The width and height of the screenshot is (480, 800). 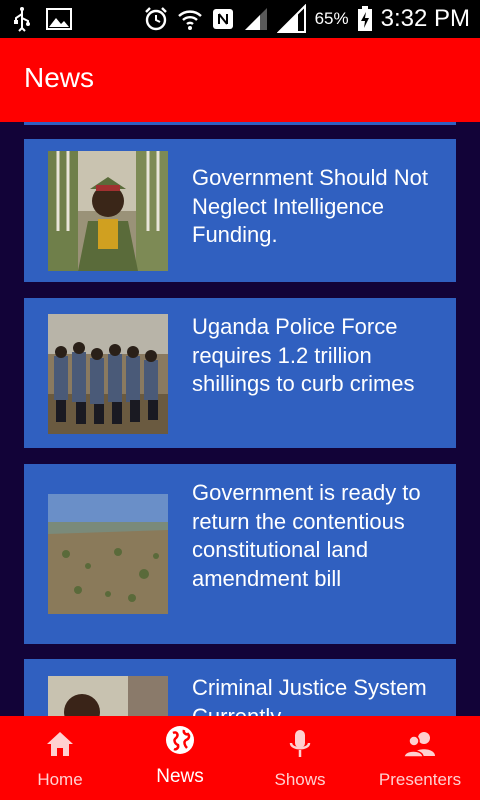 What do you see at coordinates (240, 123) in the screenshot?
I see `card-edge` at bounding box center [240, 123].